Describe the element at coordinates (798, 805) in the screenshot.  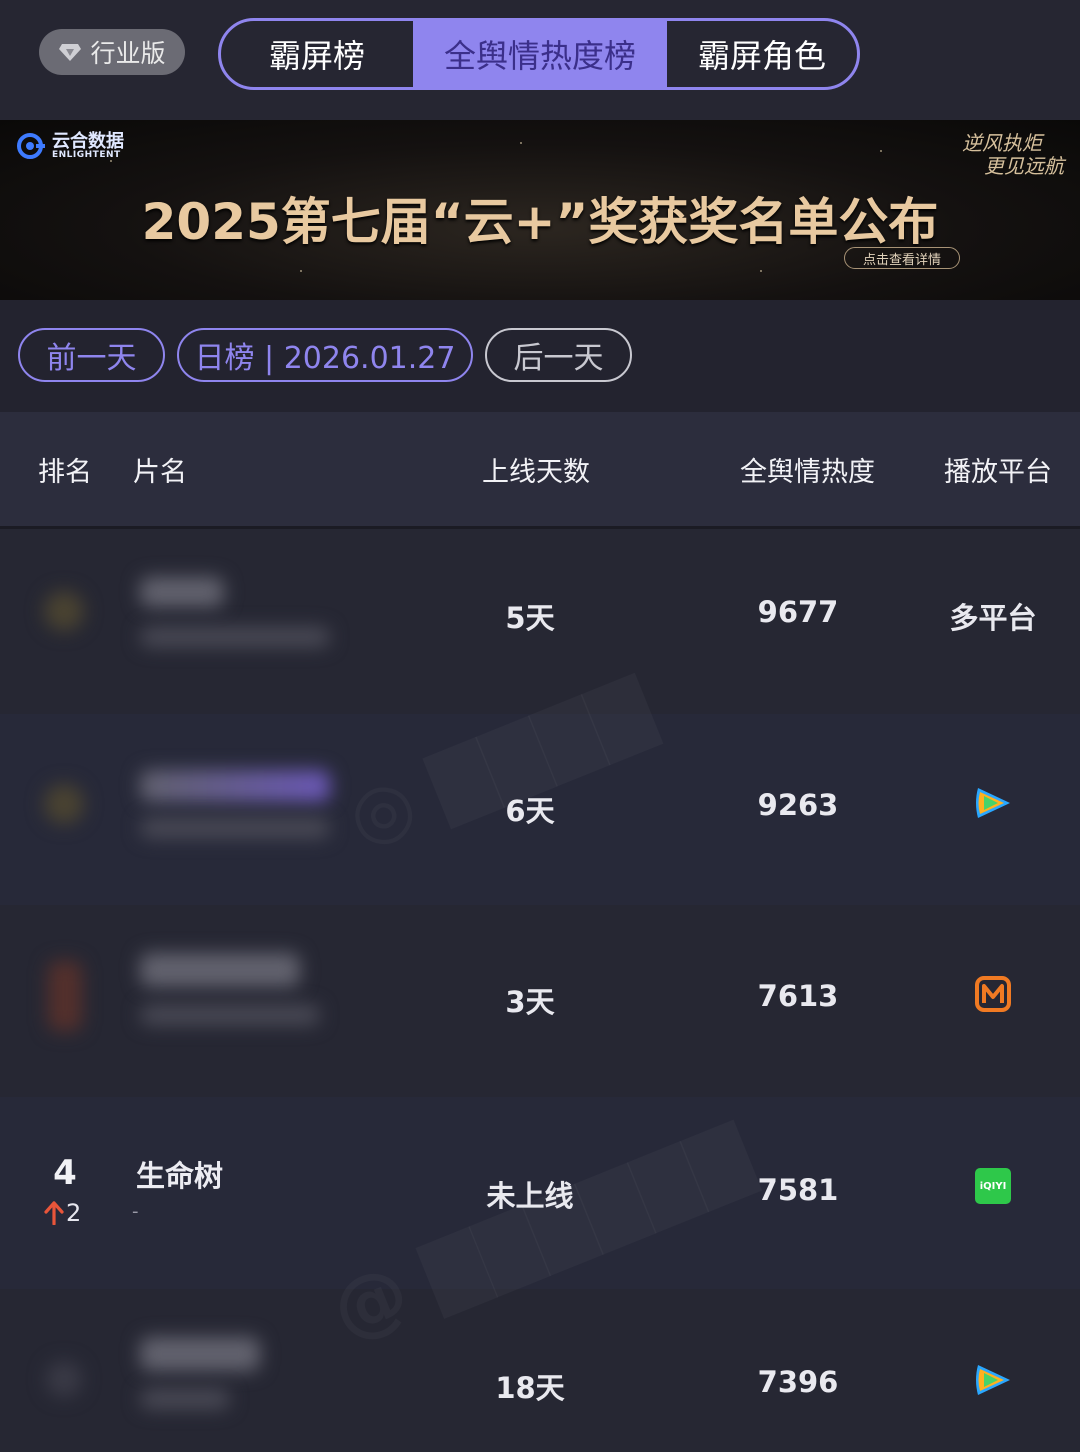
I see `heat-value: 9263` at that location.